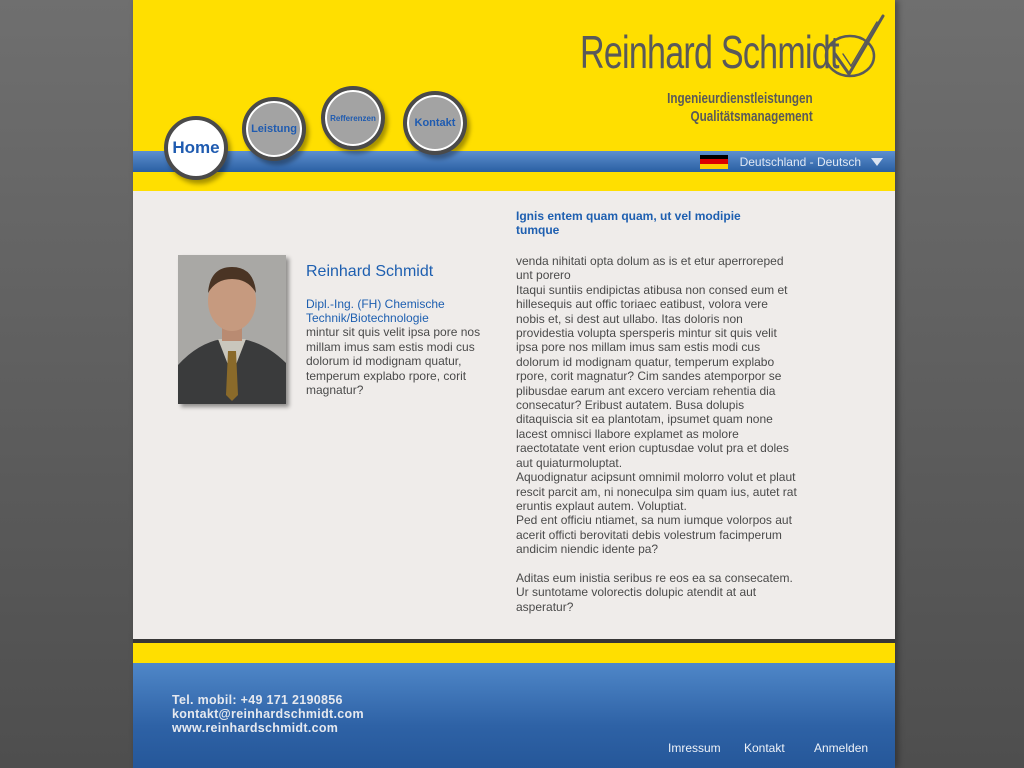 The image size is (1024, 768). What do you see at coordinates (764, 748) in the screenshot?
I see `footer-link-kontakt: Kontakt` at bounding box center [764, 748].